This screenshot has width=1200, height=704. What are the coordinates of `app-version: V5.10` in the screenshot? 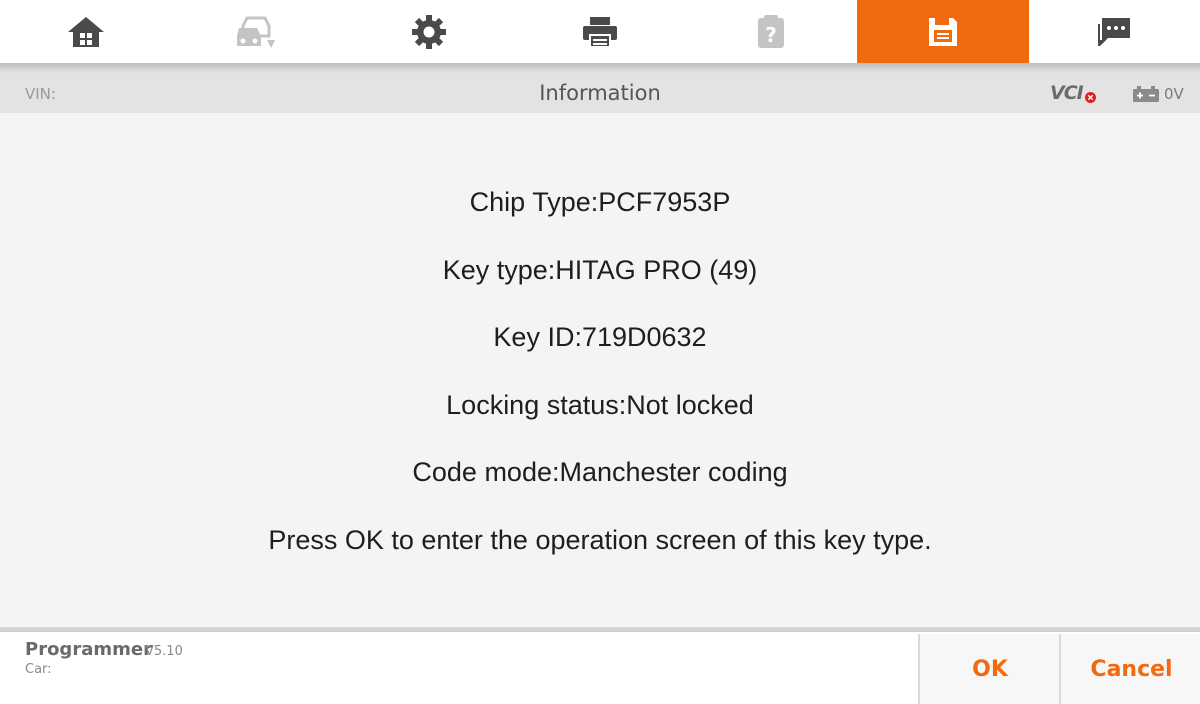 It's located at (164, 651).